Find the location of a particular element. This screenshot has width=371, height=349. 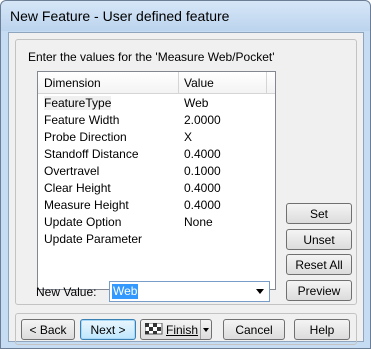

table-row: Feature Width 2.0000 is located at coordinates (156, 119).